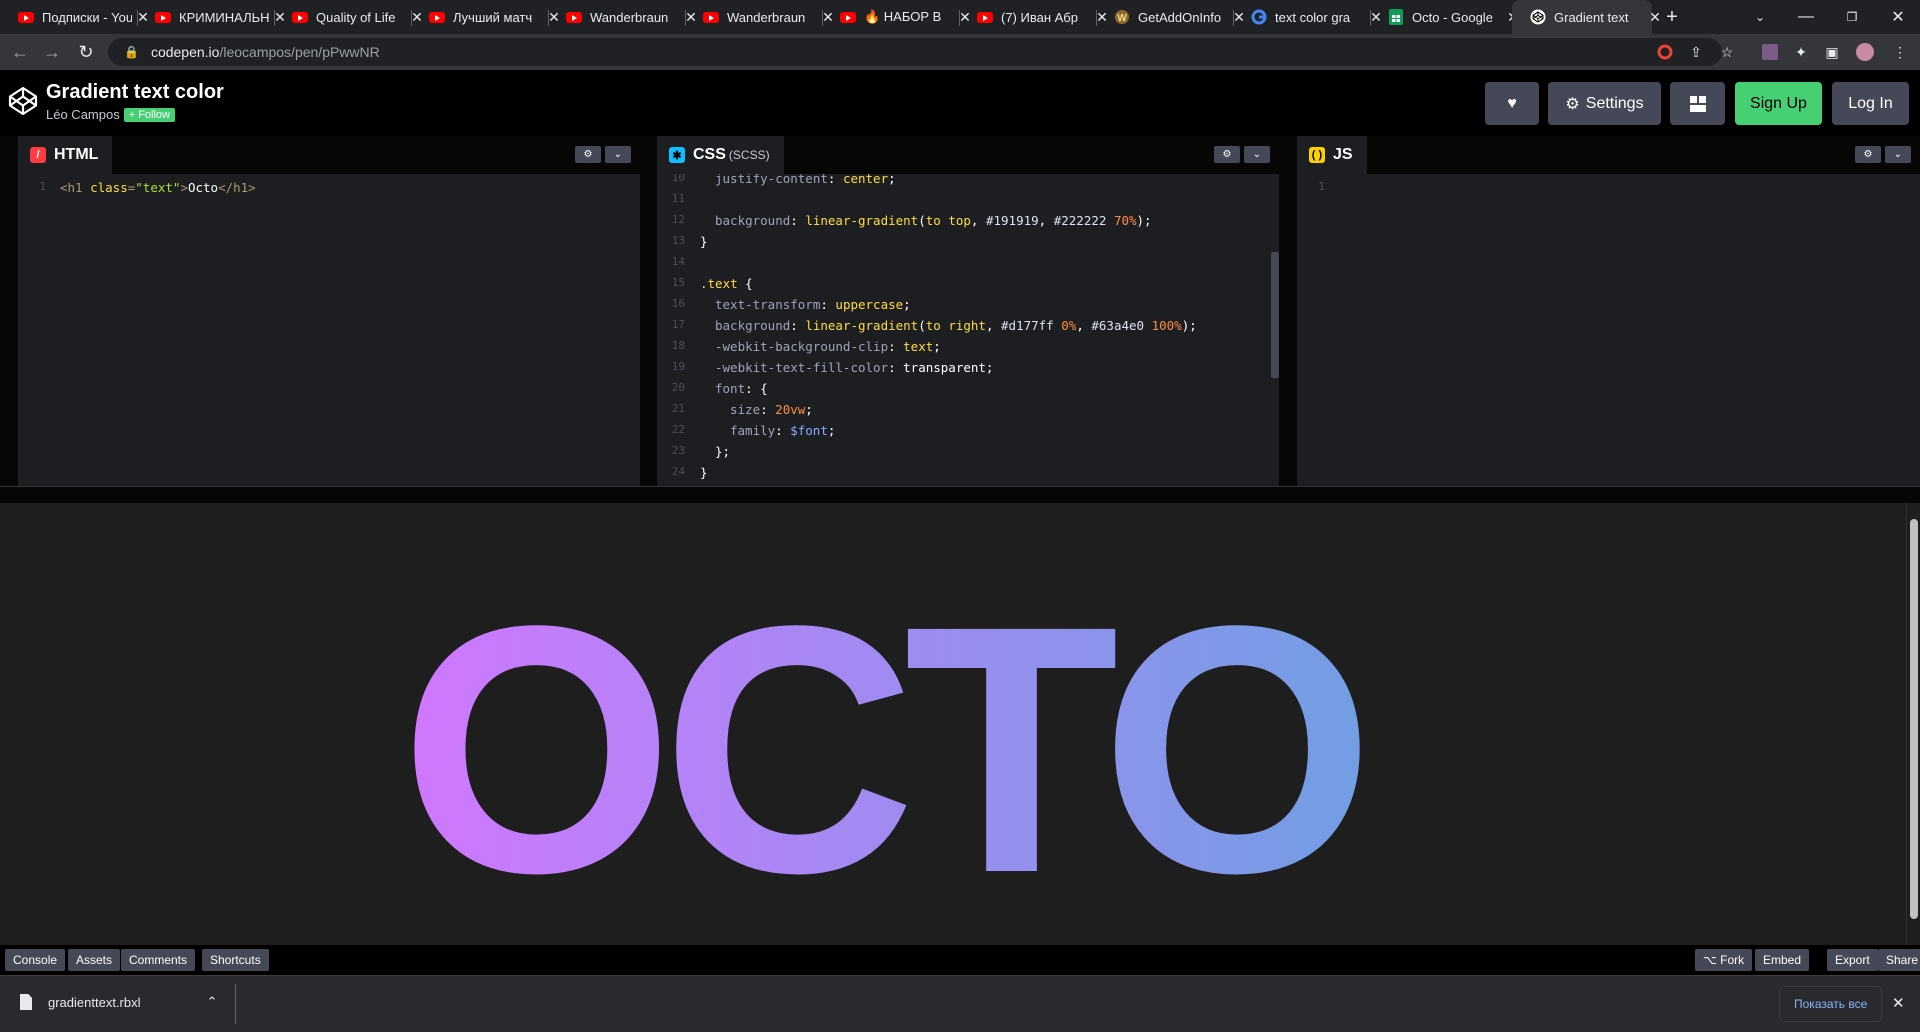 The height and width of the screenshot is (1032, 1920). Describe the element at coordinates (1614, 103) in the screenshot. I see `settings-label: Settings` at that location.